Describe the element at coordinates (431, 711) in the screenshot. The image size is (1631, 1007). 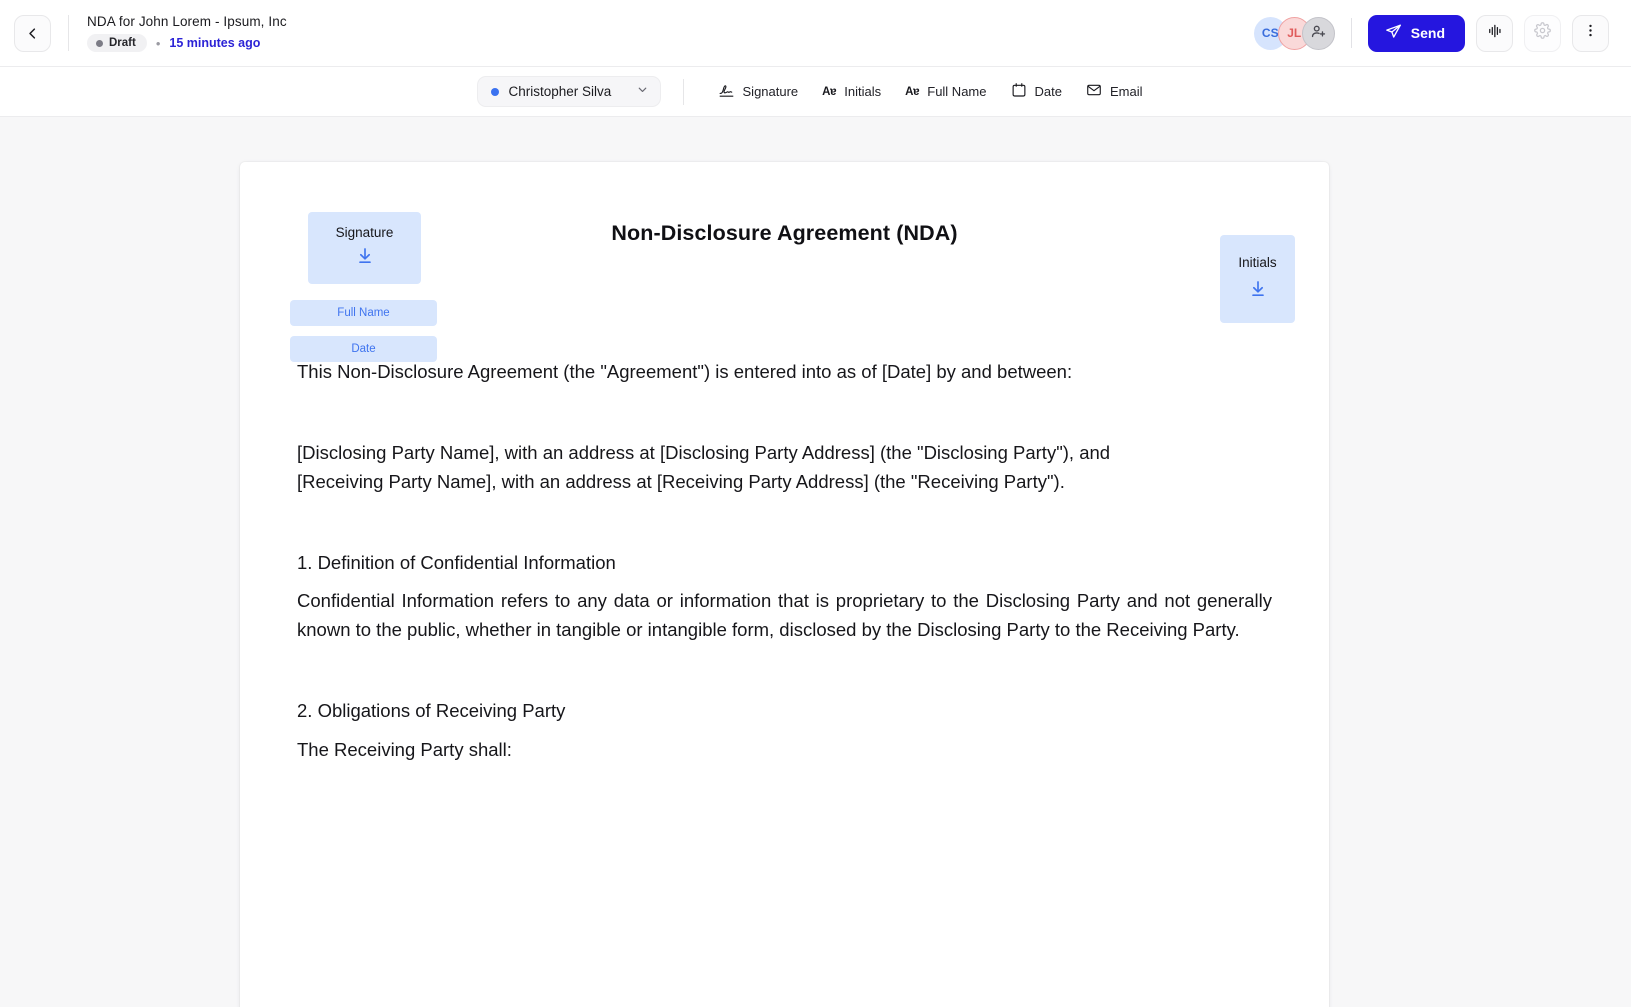
I see `section-2-heading: 2. Obligations of Receiving Party` at that location.